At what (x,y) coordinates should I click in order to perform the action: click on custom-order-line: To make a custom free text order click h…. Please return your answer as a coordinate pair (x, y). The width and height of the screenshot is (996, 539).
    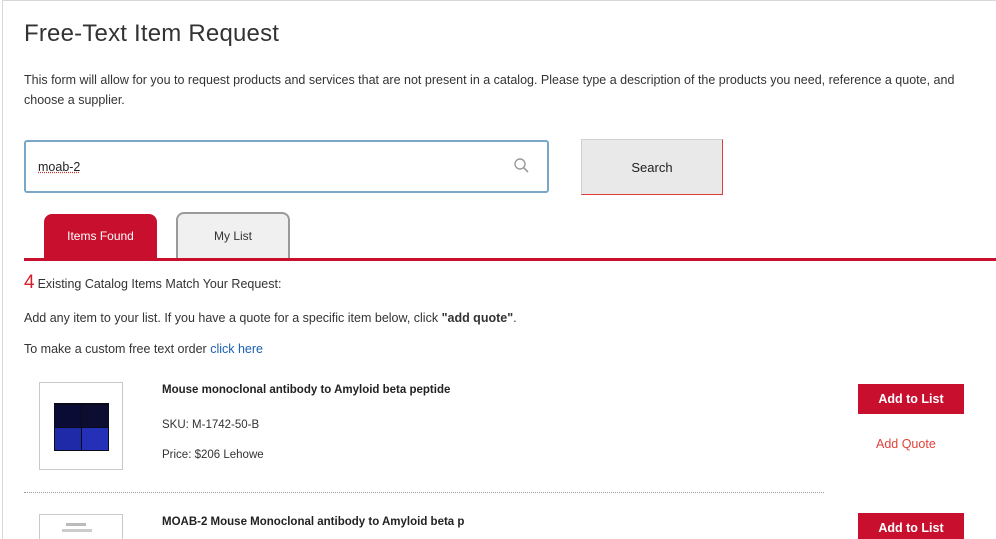
    Looking at the image, I should click on (143, 349).